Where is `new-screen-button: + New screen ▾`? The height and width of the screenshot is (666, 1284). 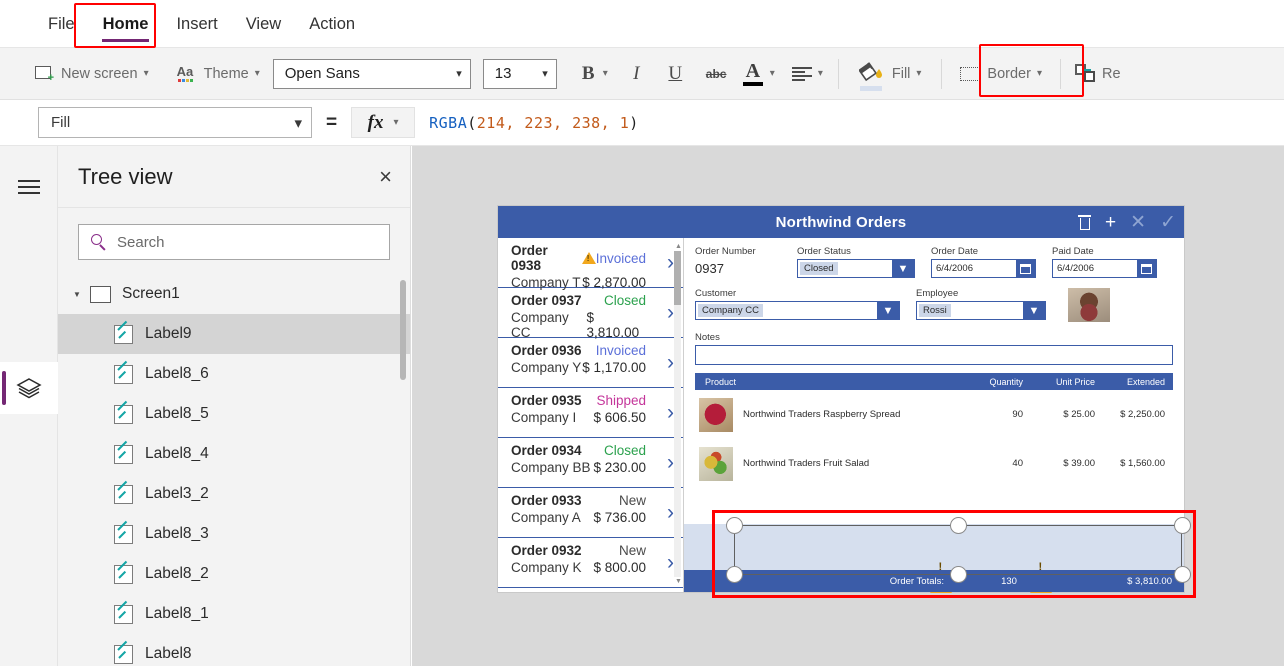 new-screen-button: + New screen ▾ is located at coordinates (92, 74).